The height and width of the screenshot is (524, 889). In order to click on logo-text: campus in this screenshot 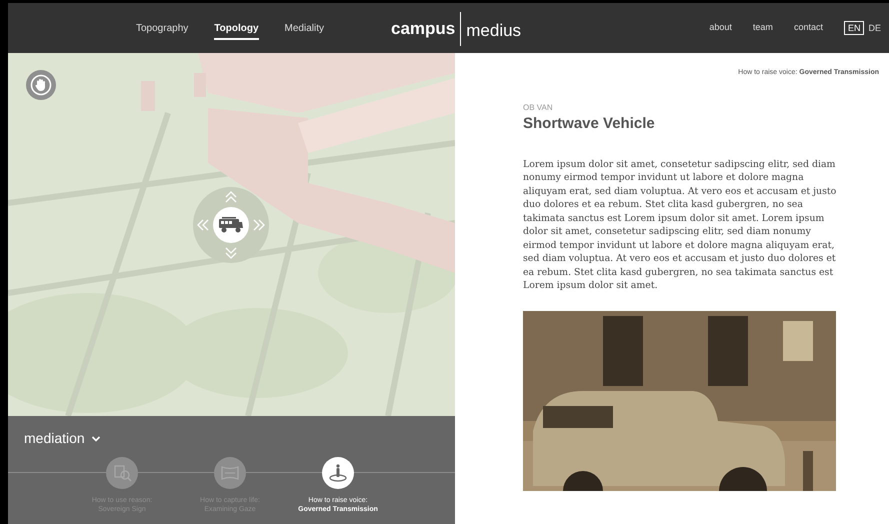, I will do `click(425, 29)`.